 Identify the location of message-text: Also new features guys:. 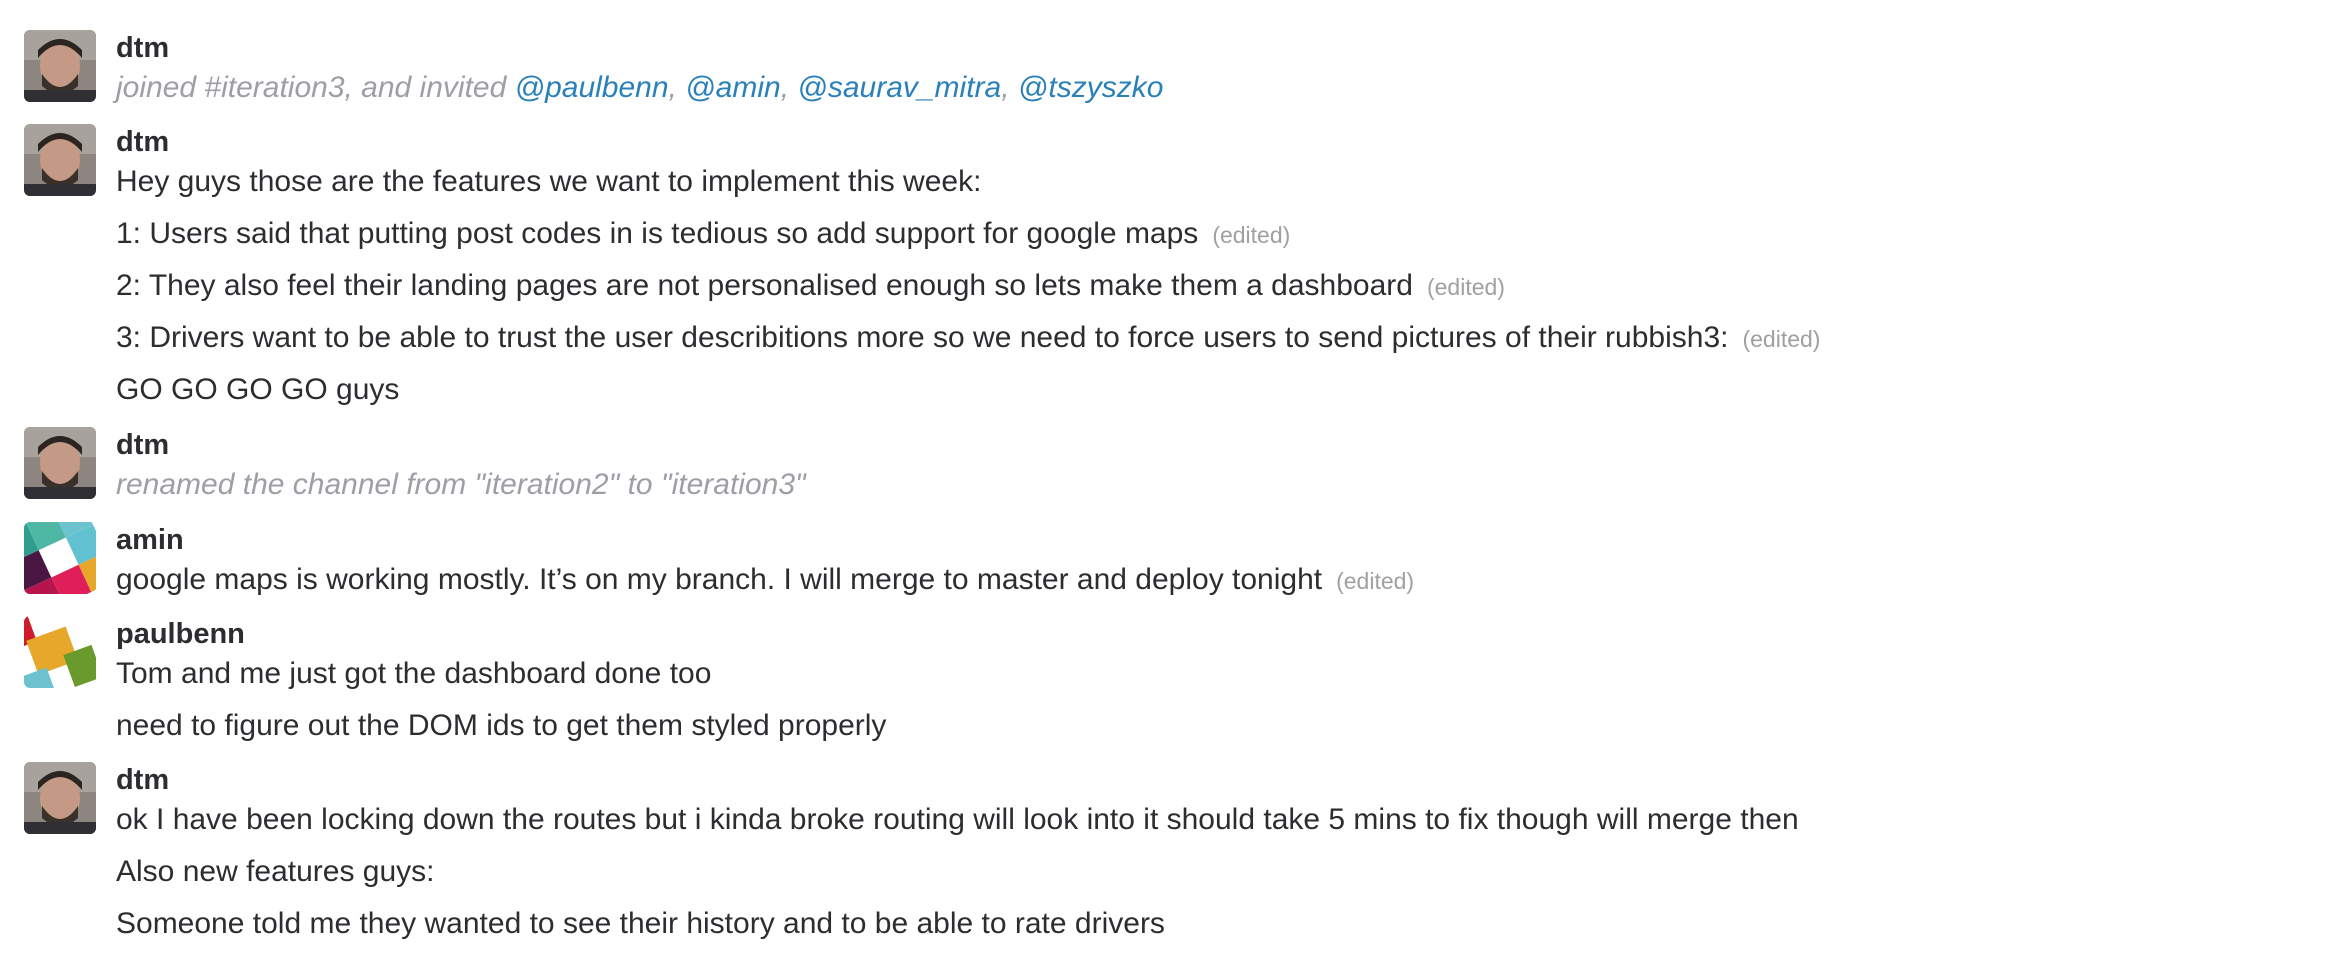
(275, 872).